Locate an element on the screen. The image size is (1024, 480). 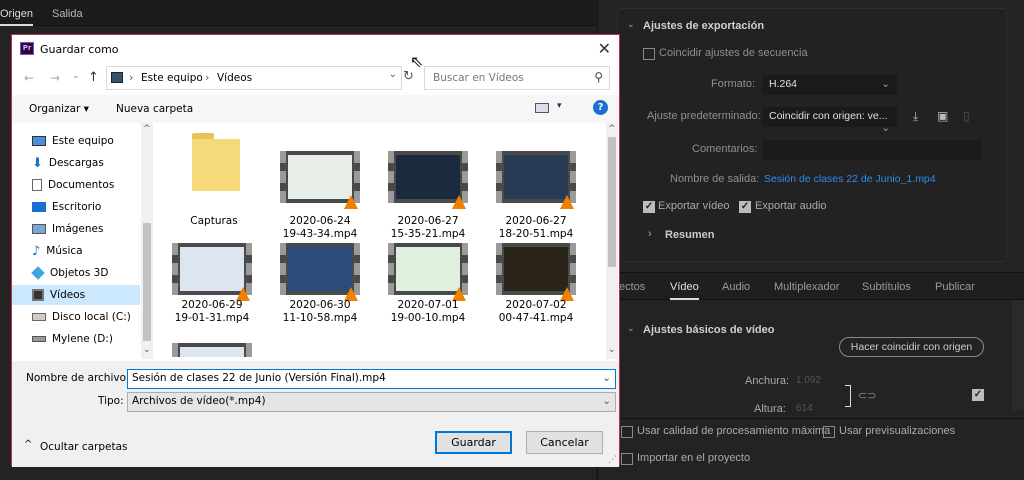
view-icon is located at coordinates (542, 108).